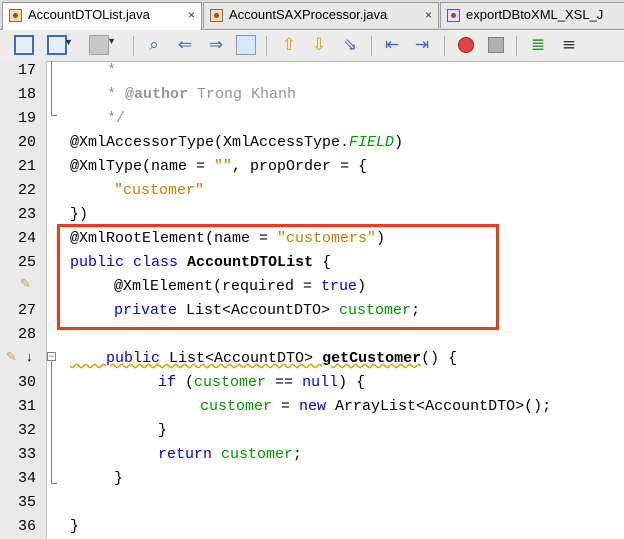 This screenshot has width=624, height=539. Describe the element at coordinates (246, 45) in the screenshot. I see `toggle-highlight-icon` at that location.